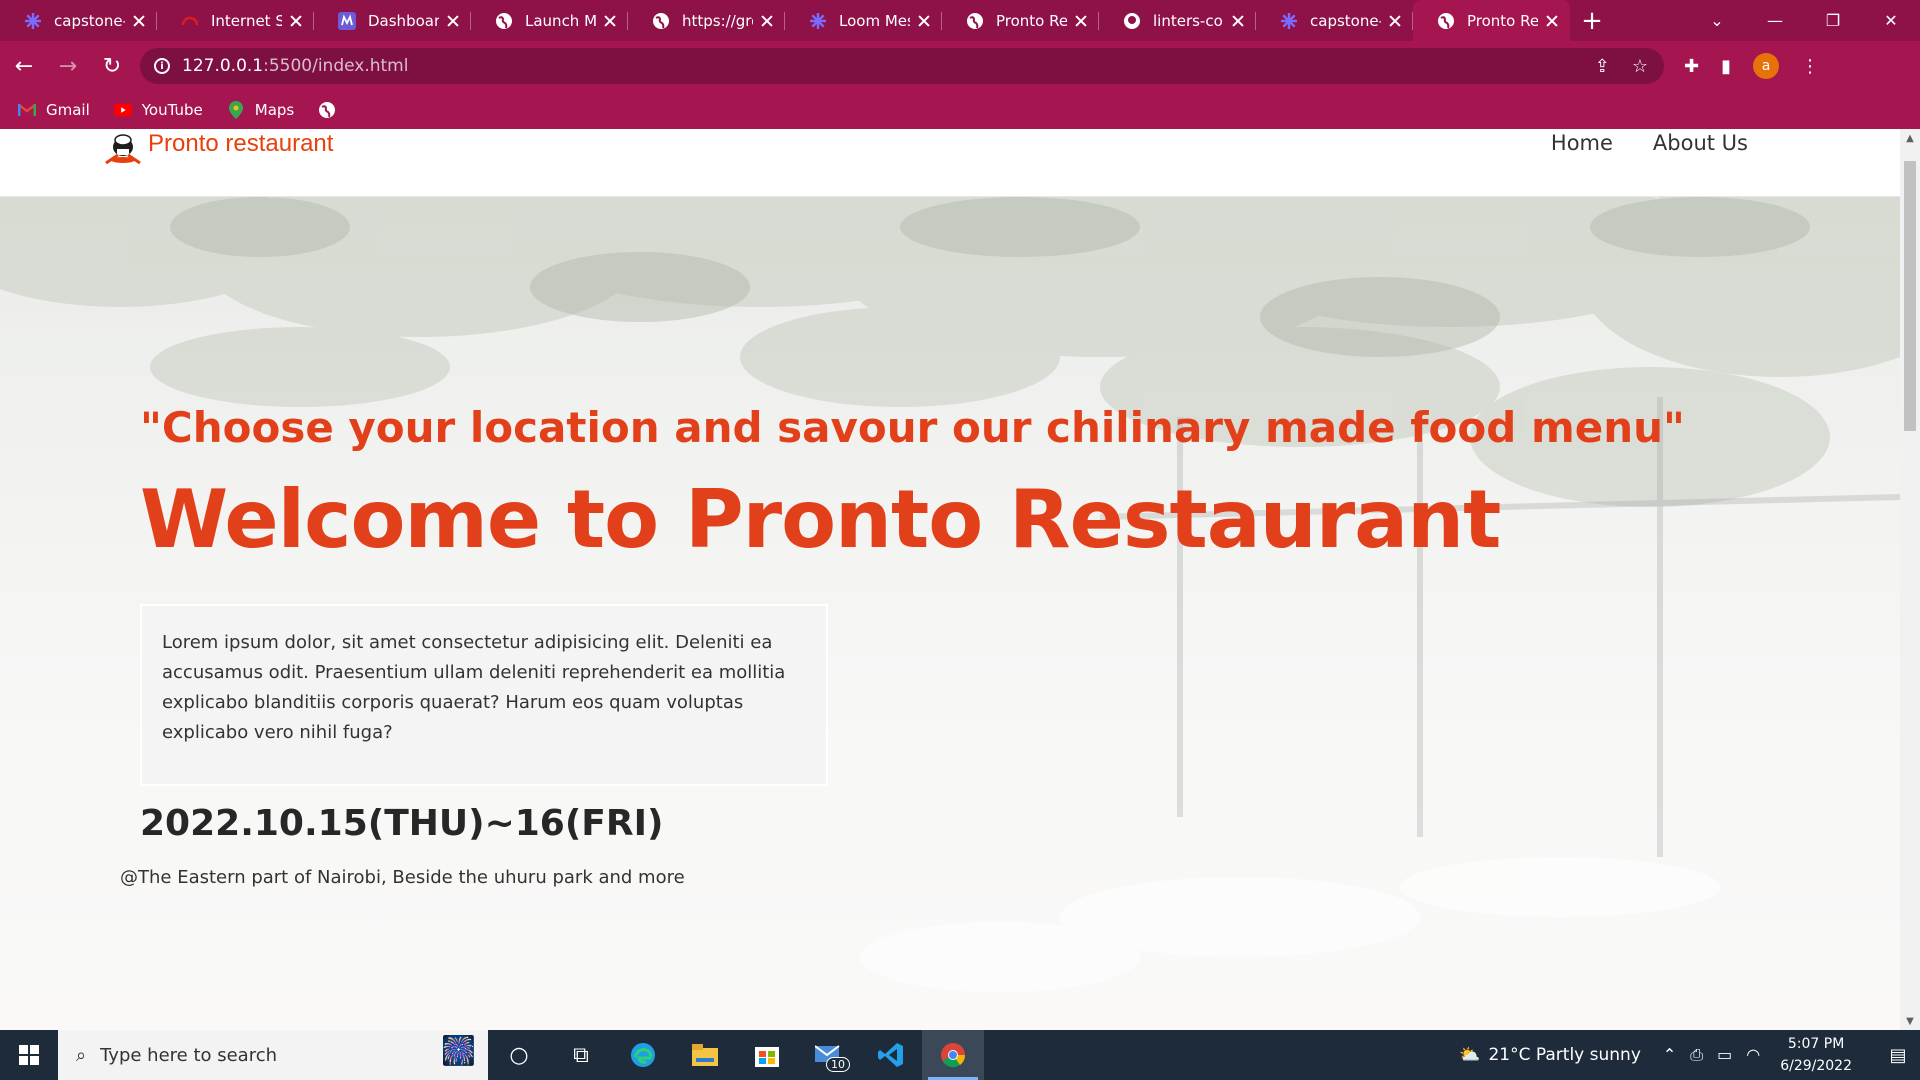  I want to click on browser-tab: Launch Me, so click(549, 20).